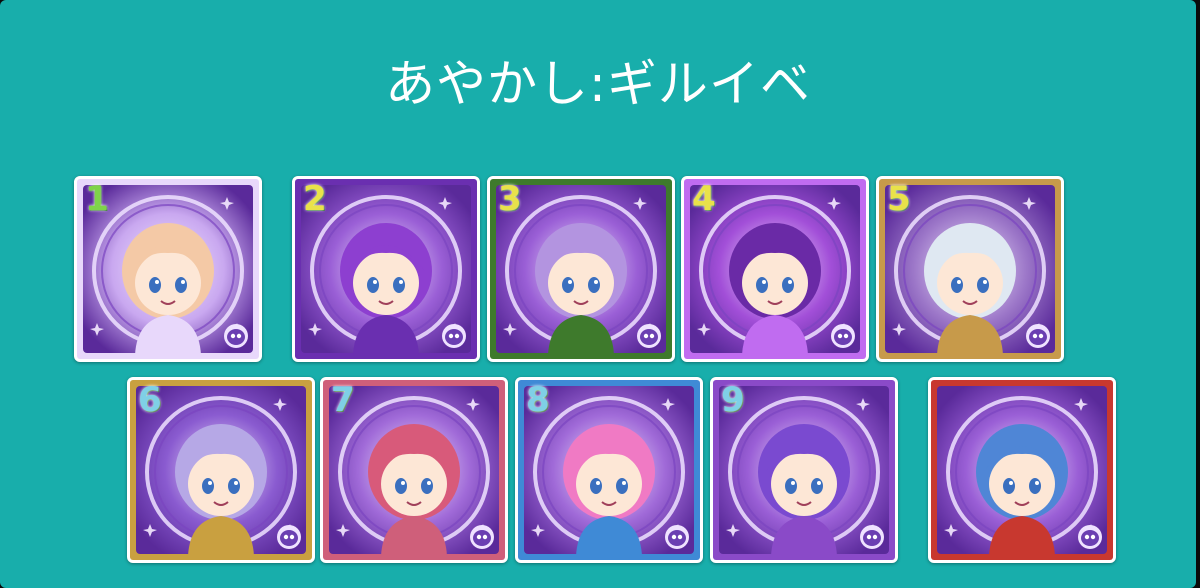  I want to click on card-2: 2, so click(386, 269).